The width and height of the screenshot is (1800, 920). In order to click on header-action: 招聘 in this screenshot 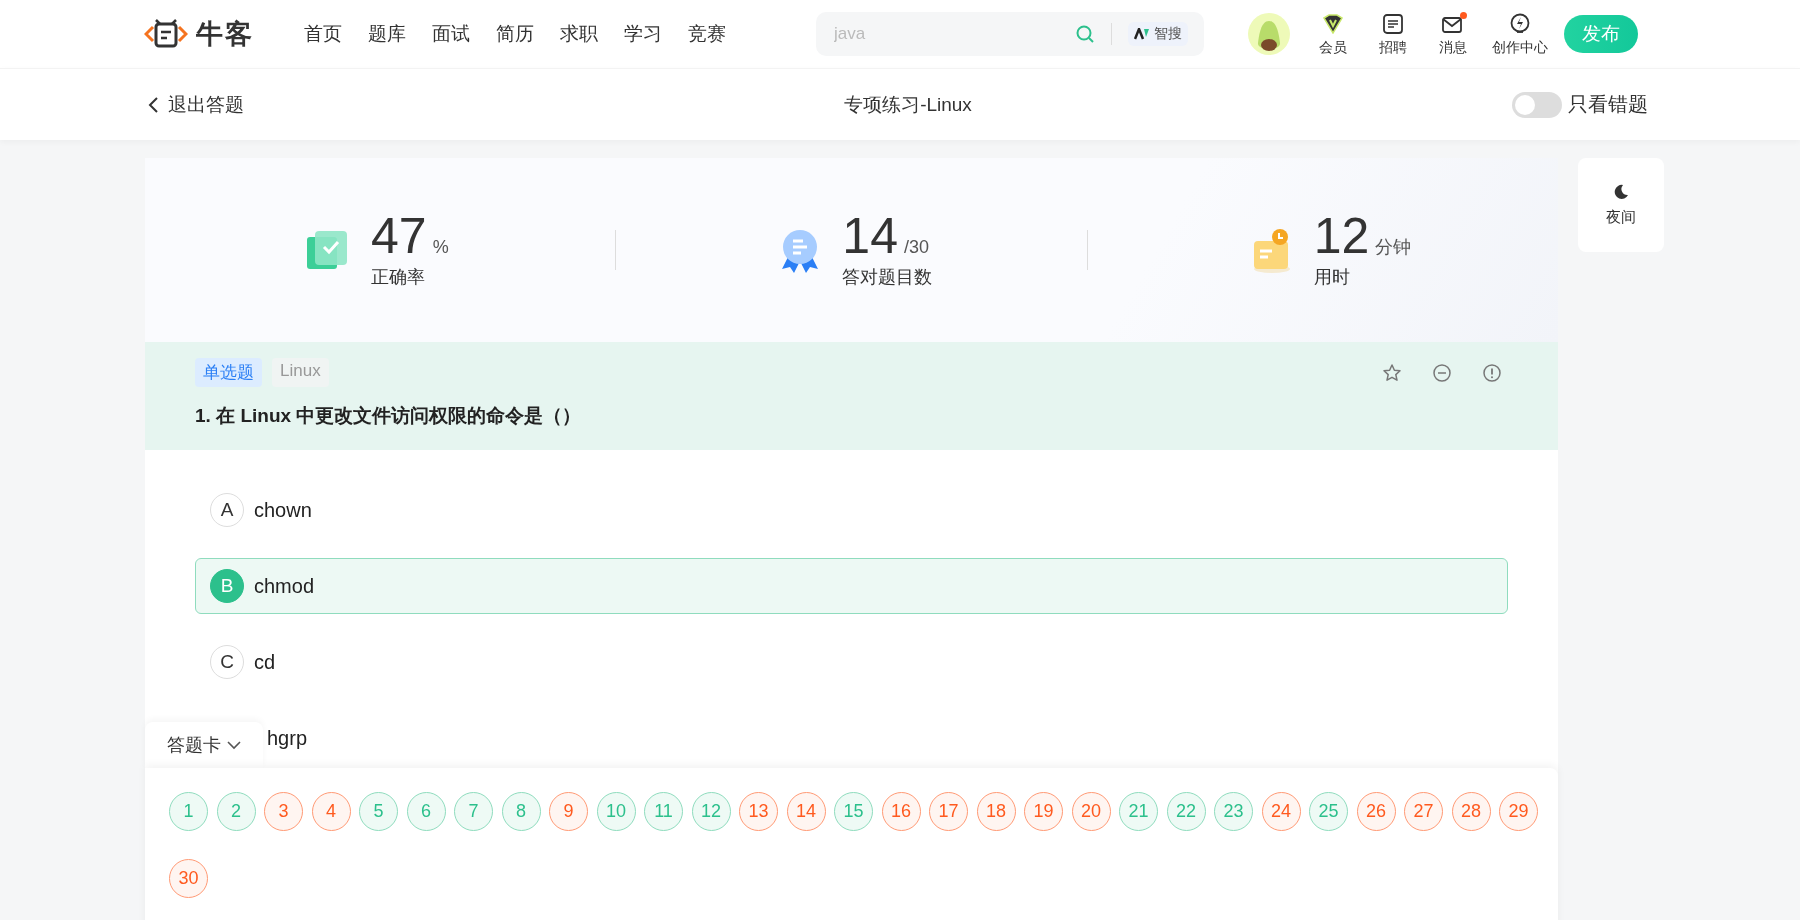, I will do `click(1393, 34)`.